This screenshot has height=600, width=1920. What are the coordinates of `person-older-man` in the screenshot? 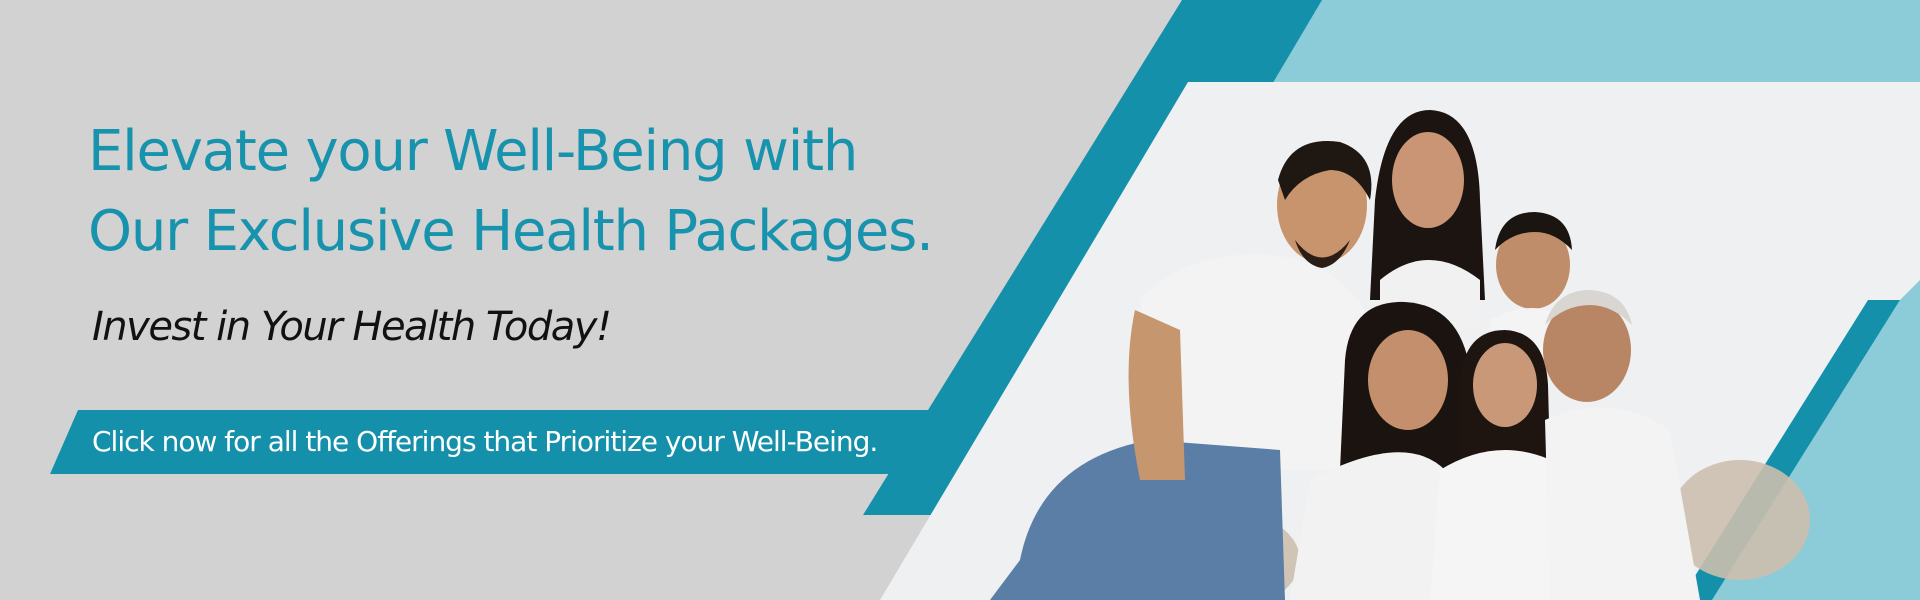 It's located at (1621, 445).